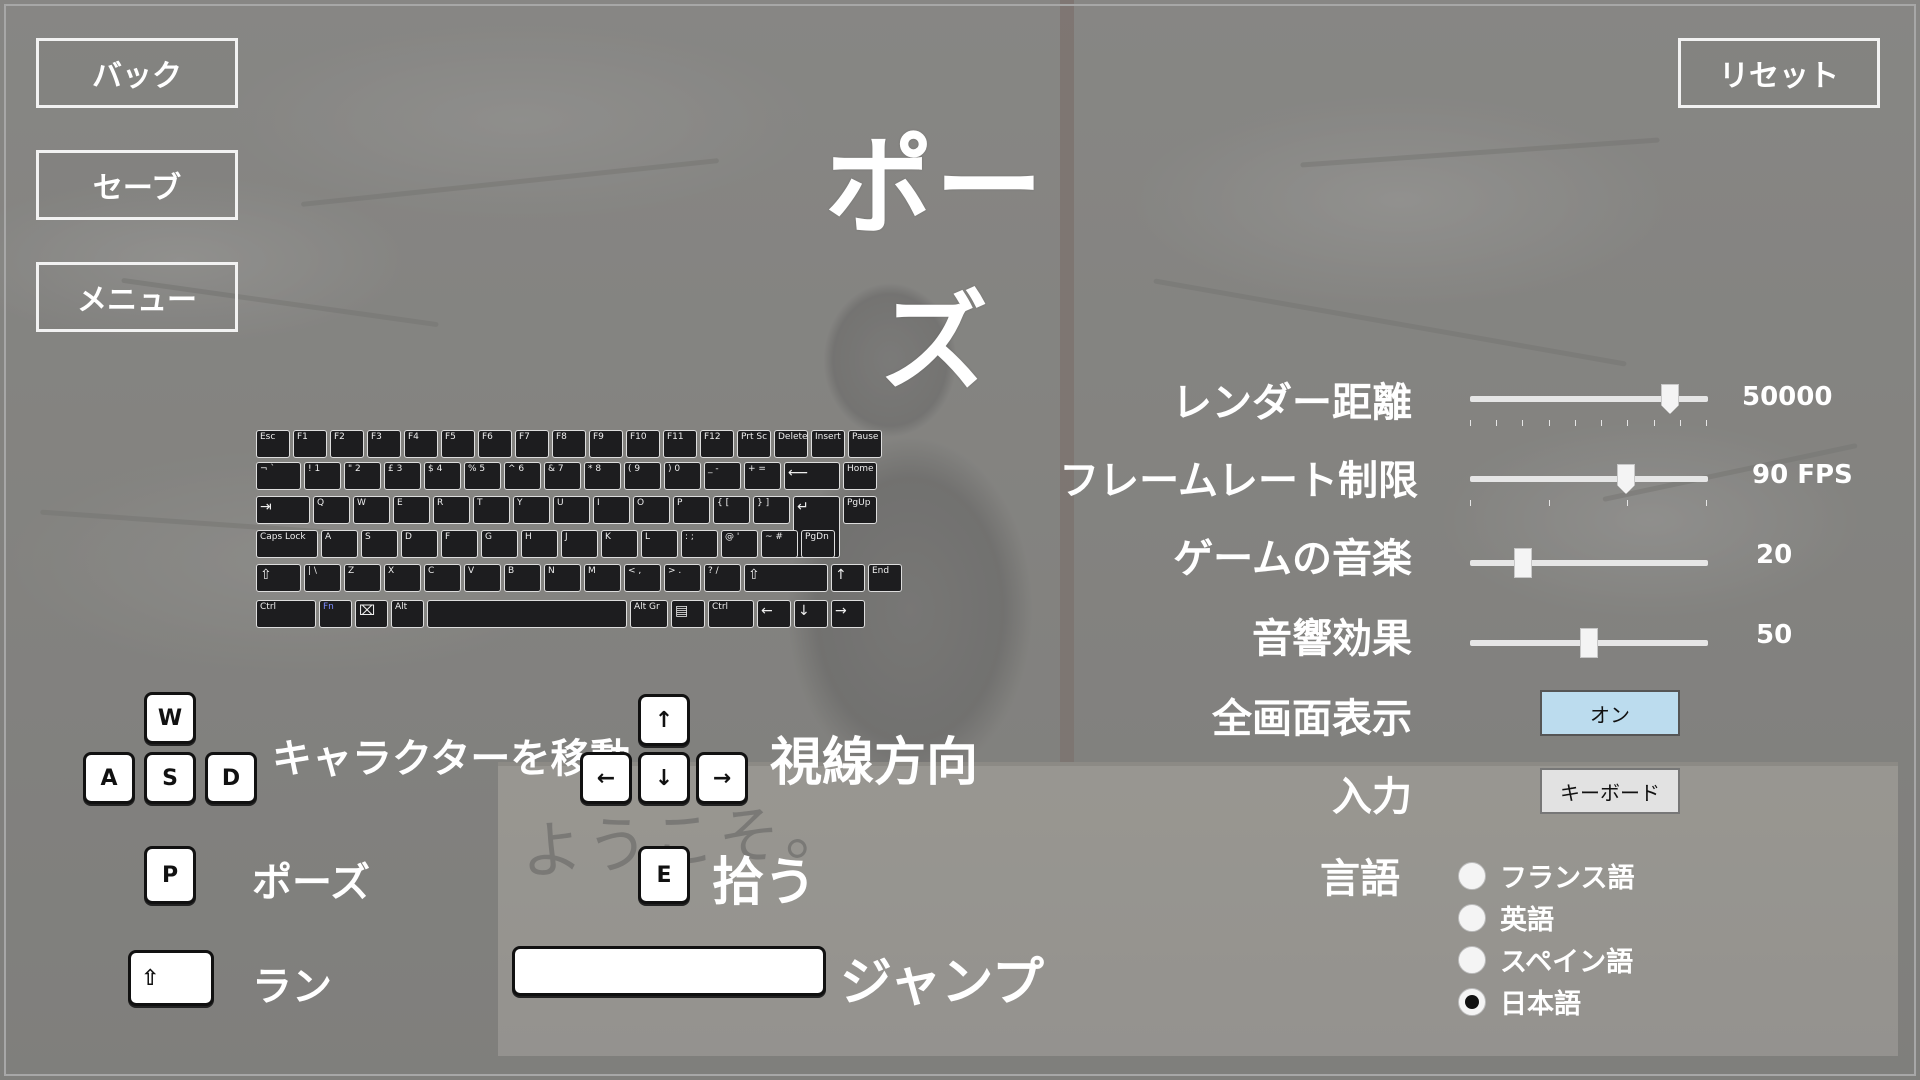 This screenshot has height=1080, width=1920. Describe the element at coordinates (1292, 559) in the screenshot. I see `game-music-label: ゲームの音楽` at that location.